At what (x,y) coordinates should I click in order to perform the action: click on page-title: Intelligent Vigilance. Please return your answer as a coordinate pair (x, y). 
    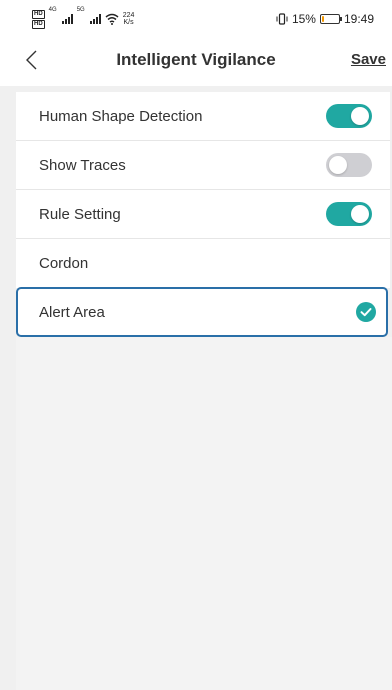
    Looking at the image, I should click on (196, 59).